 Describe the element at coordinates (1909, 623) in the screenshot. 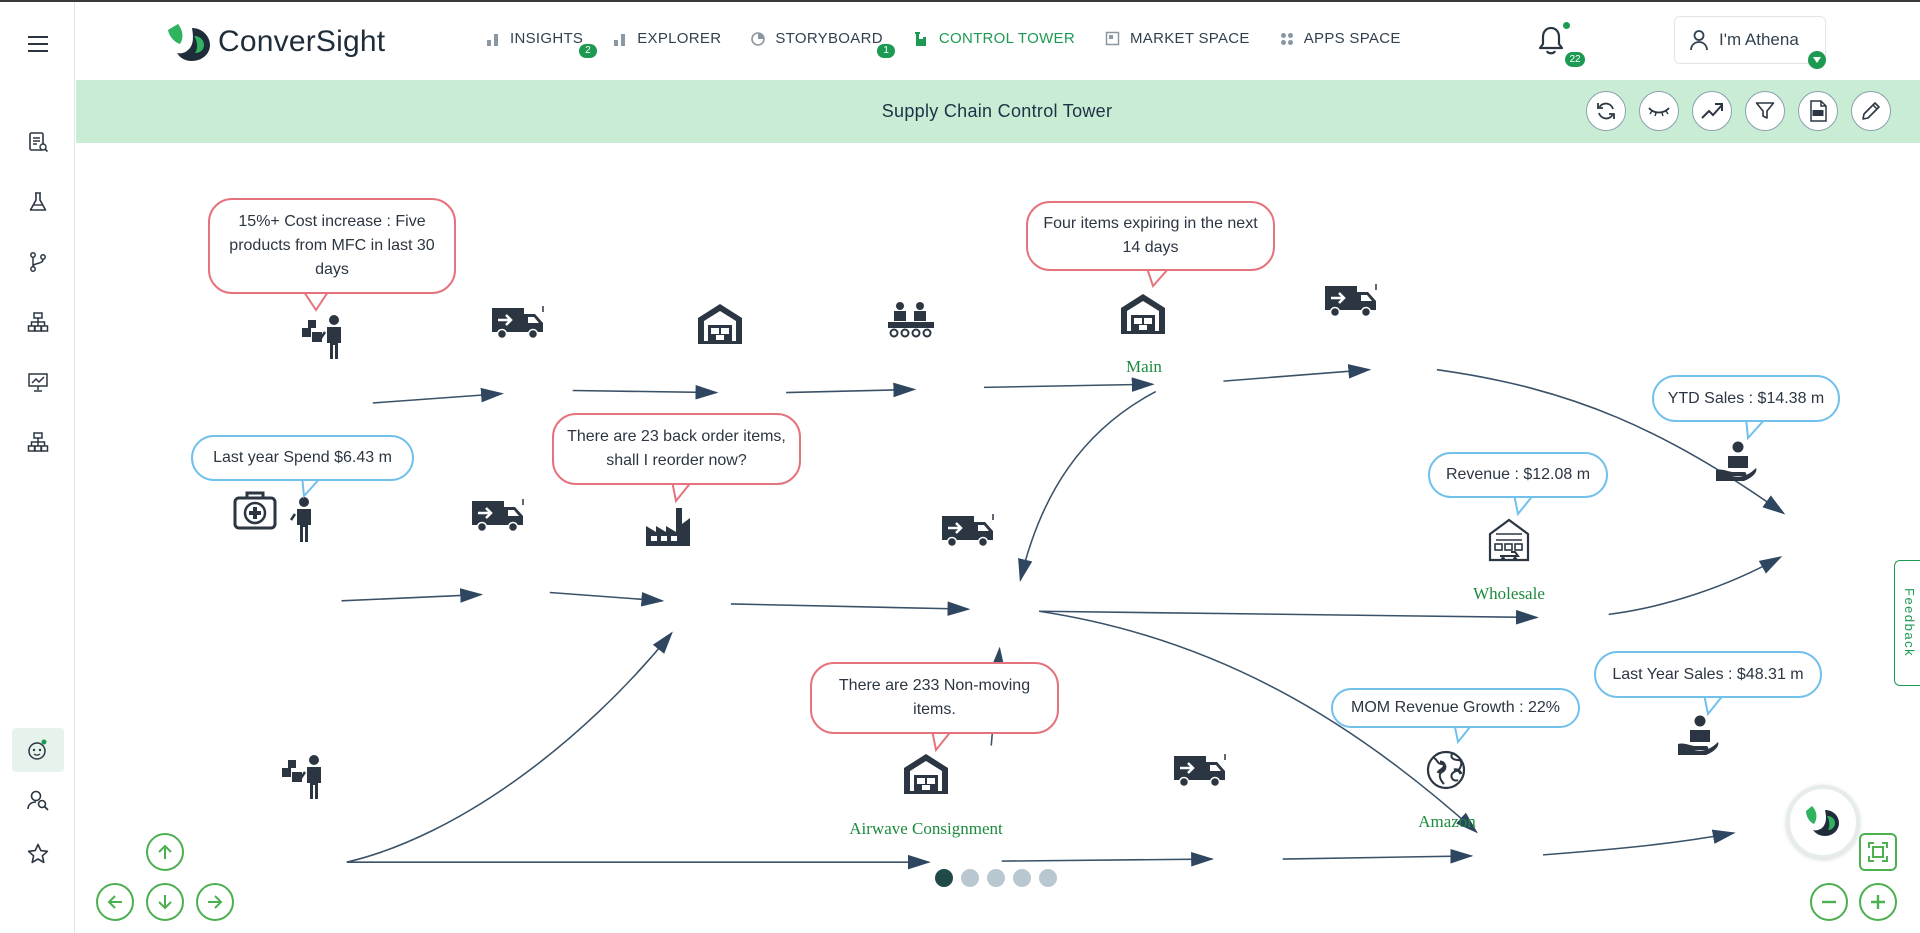

I see `feedback-label: Feedback` at that location.